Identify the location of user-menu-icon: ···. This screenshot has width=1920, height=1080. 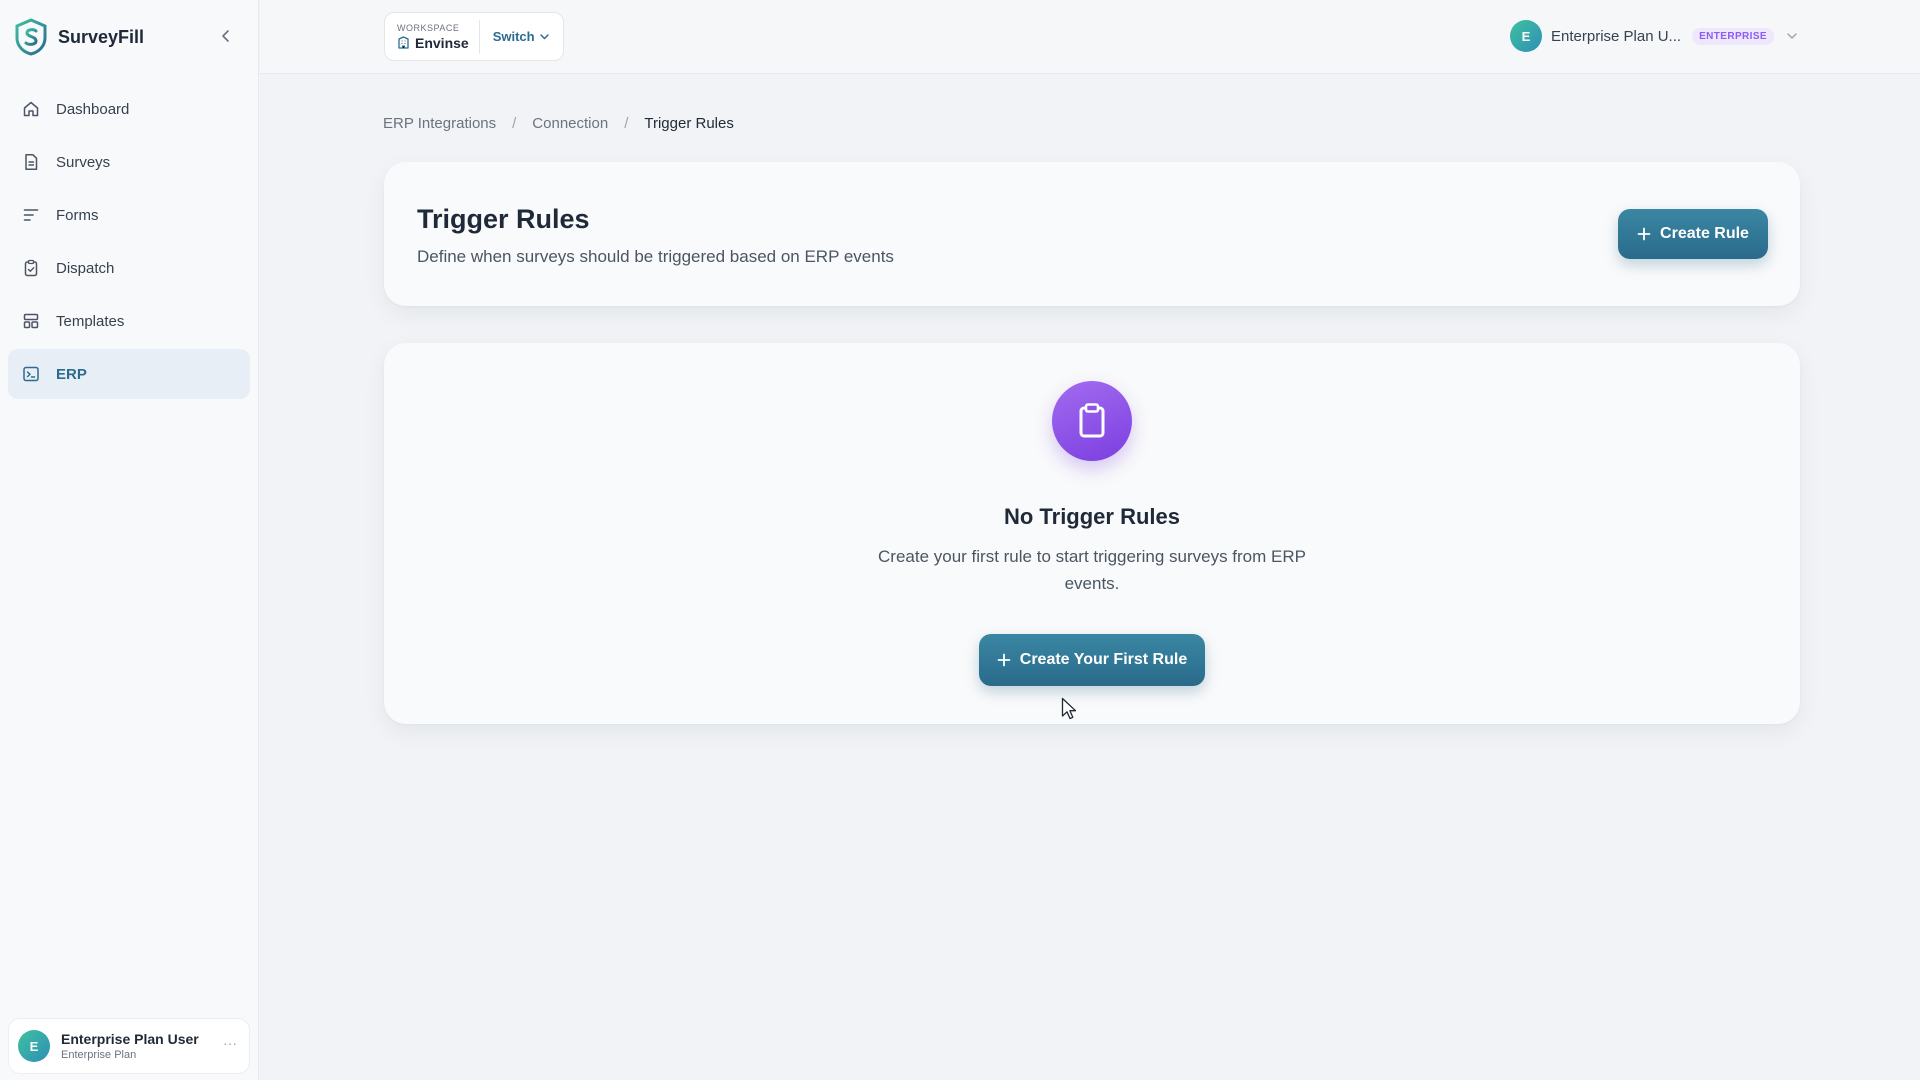
(230, 1043).